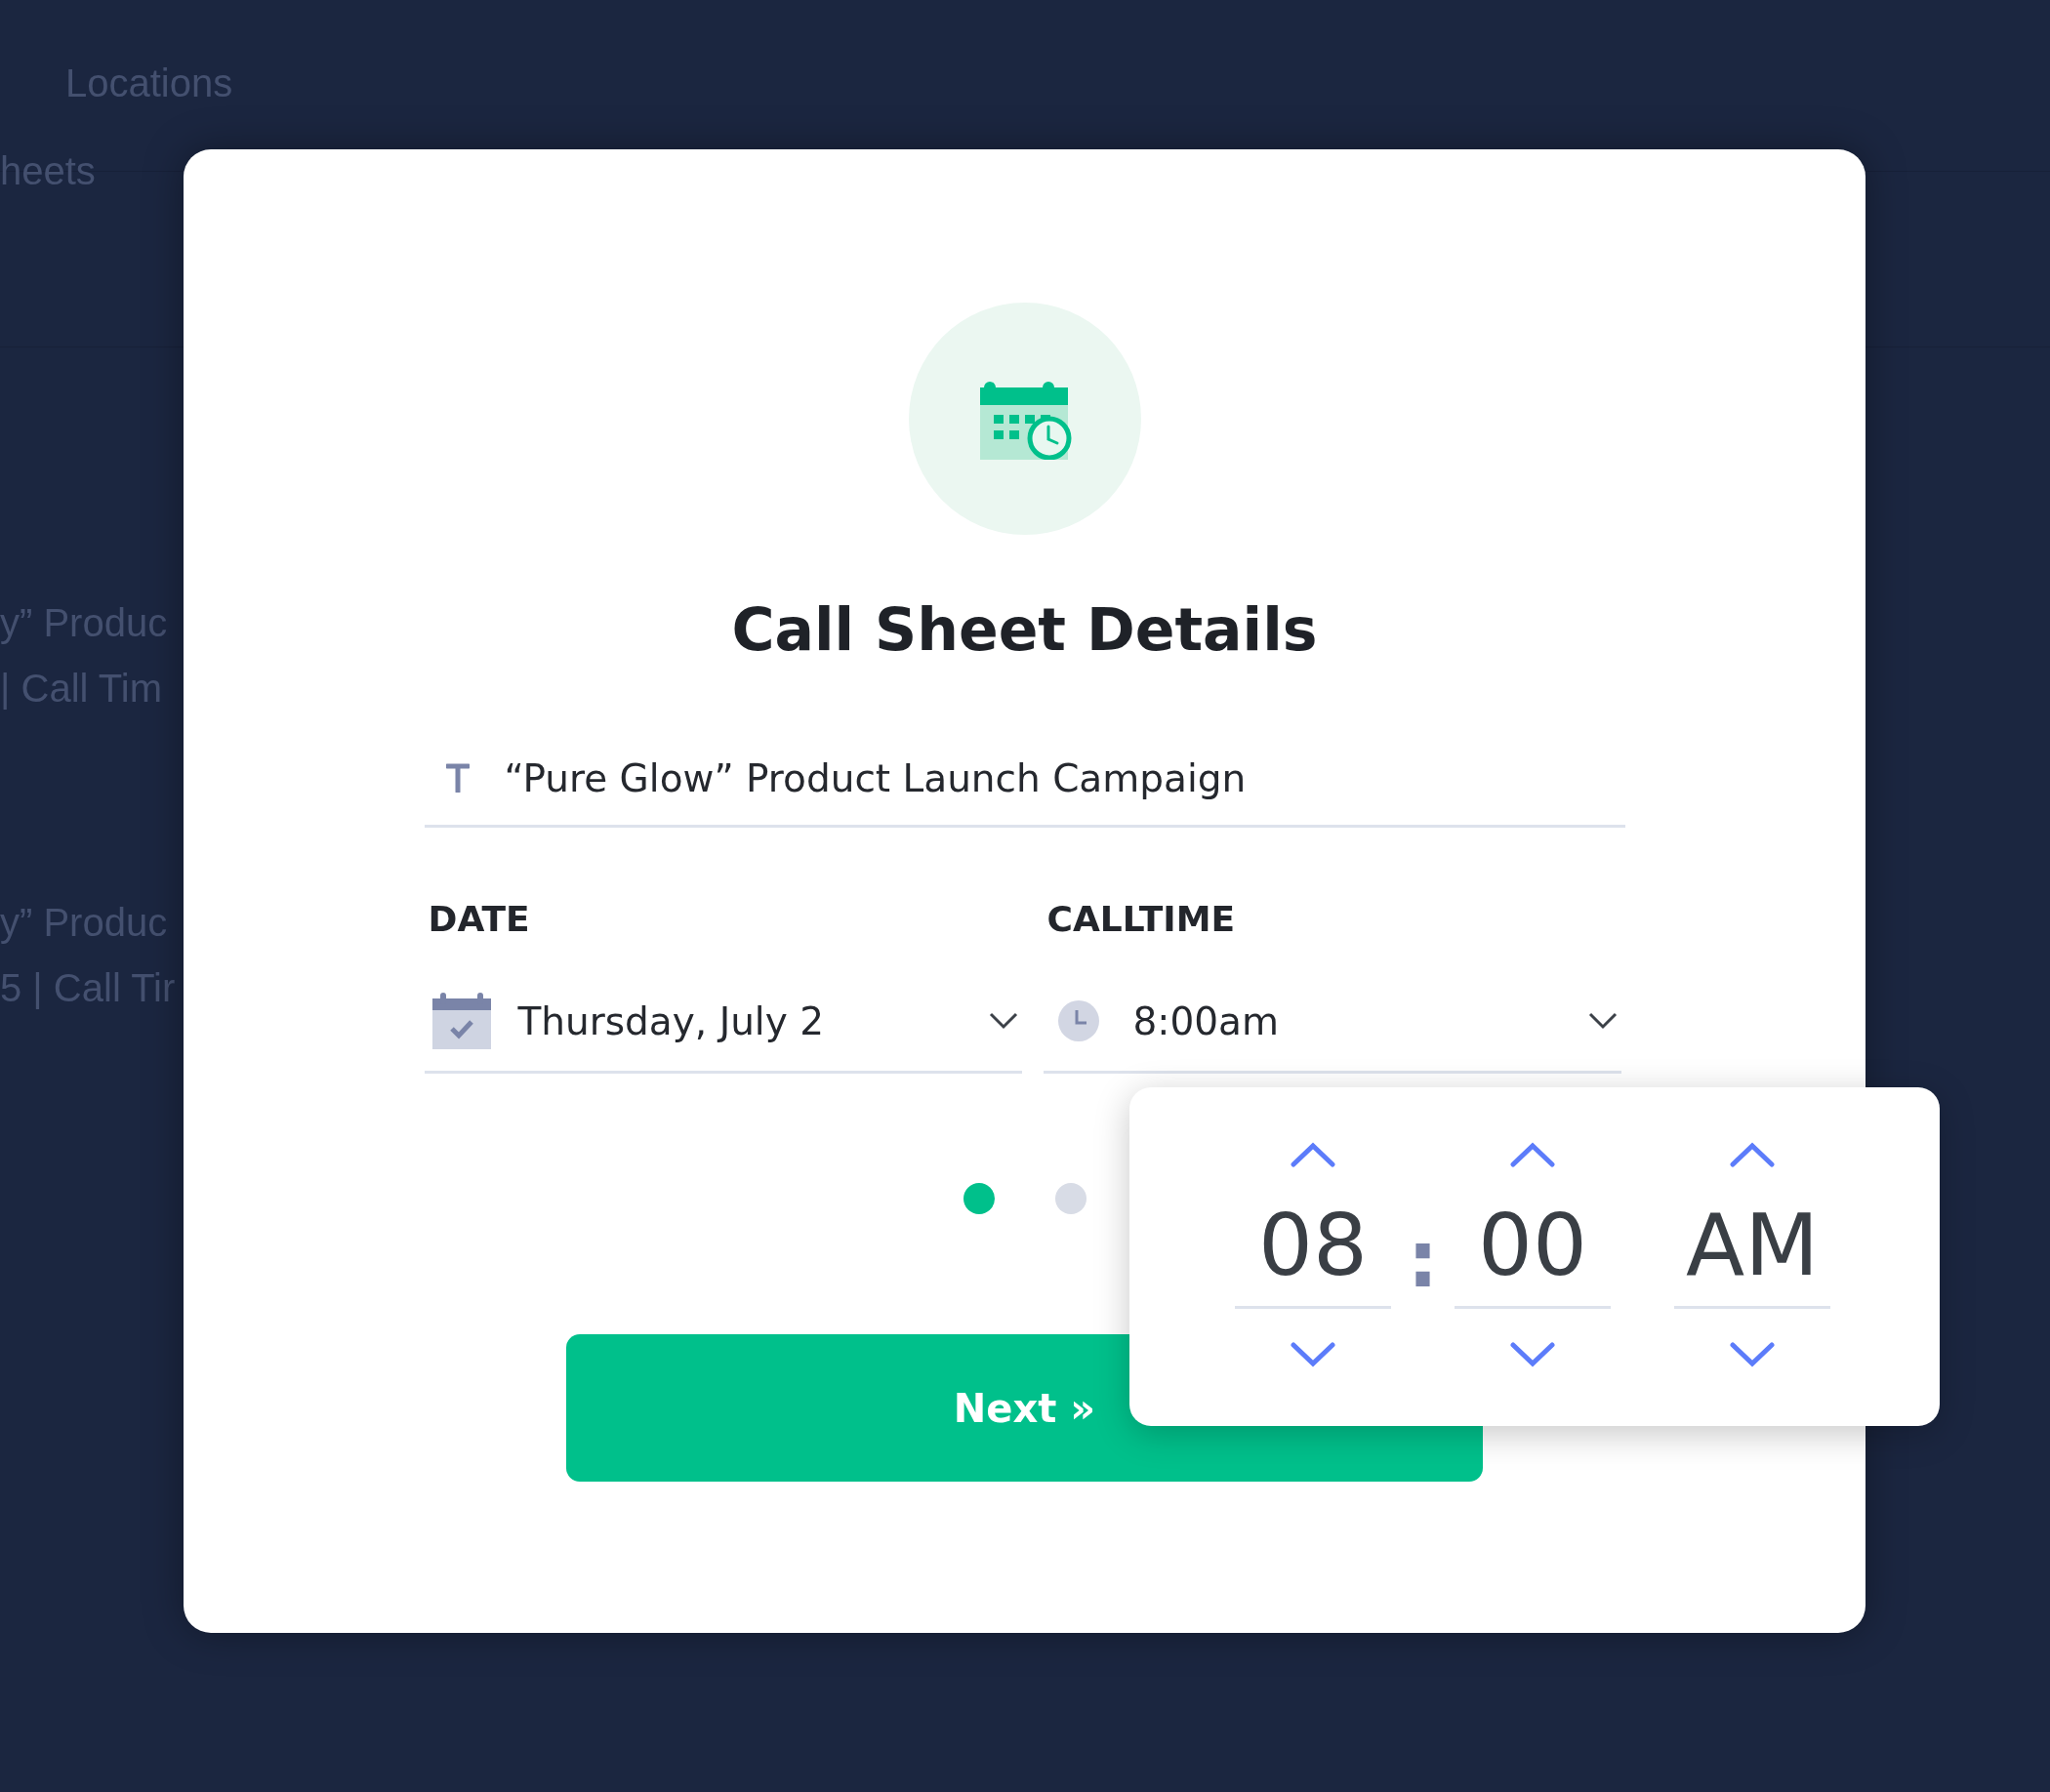  Describe the element at coordinates (1024, 630) in the screenshot. I see `dialog-title: Call Sheet Details` at that location.